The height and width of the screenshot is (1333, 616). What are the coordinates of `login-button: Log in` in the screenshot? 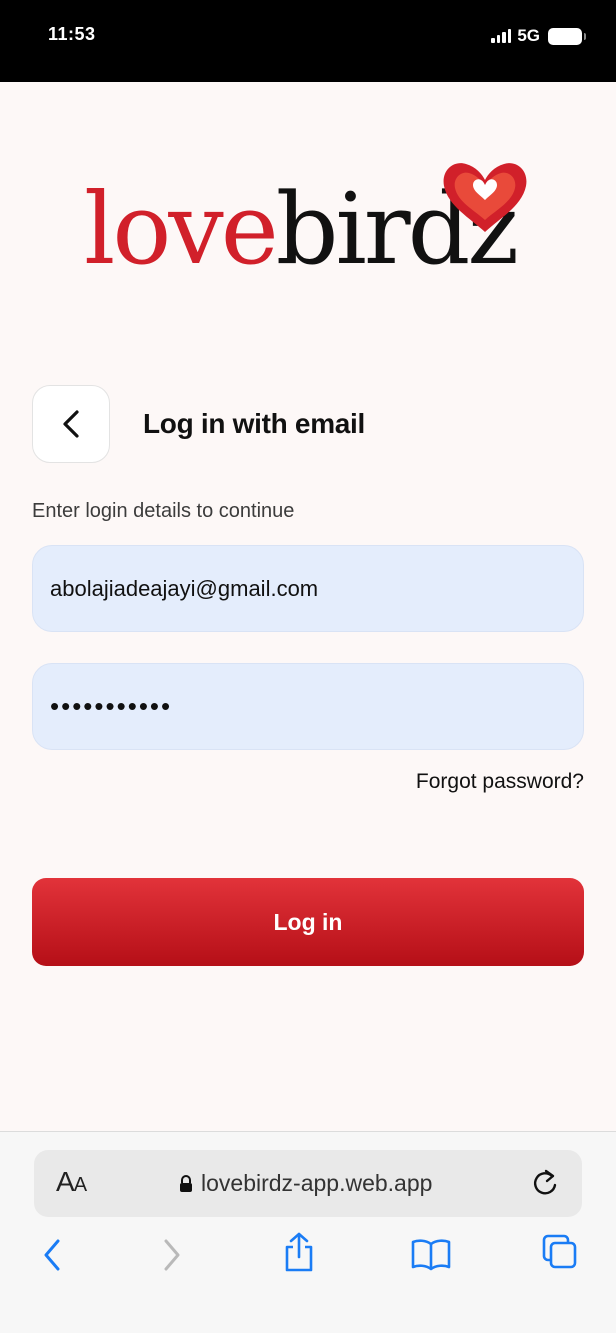 It's located at (308, 922).